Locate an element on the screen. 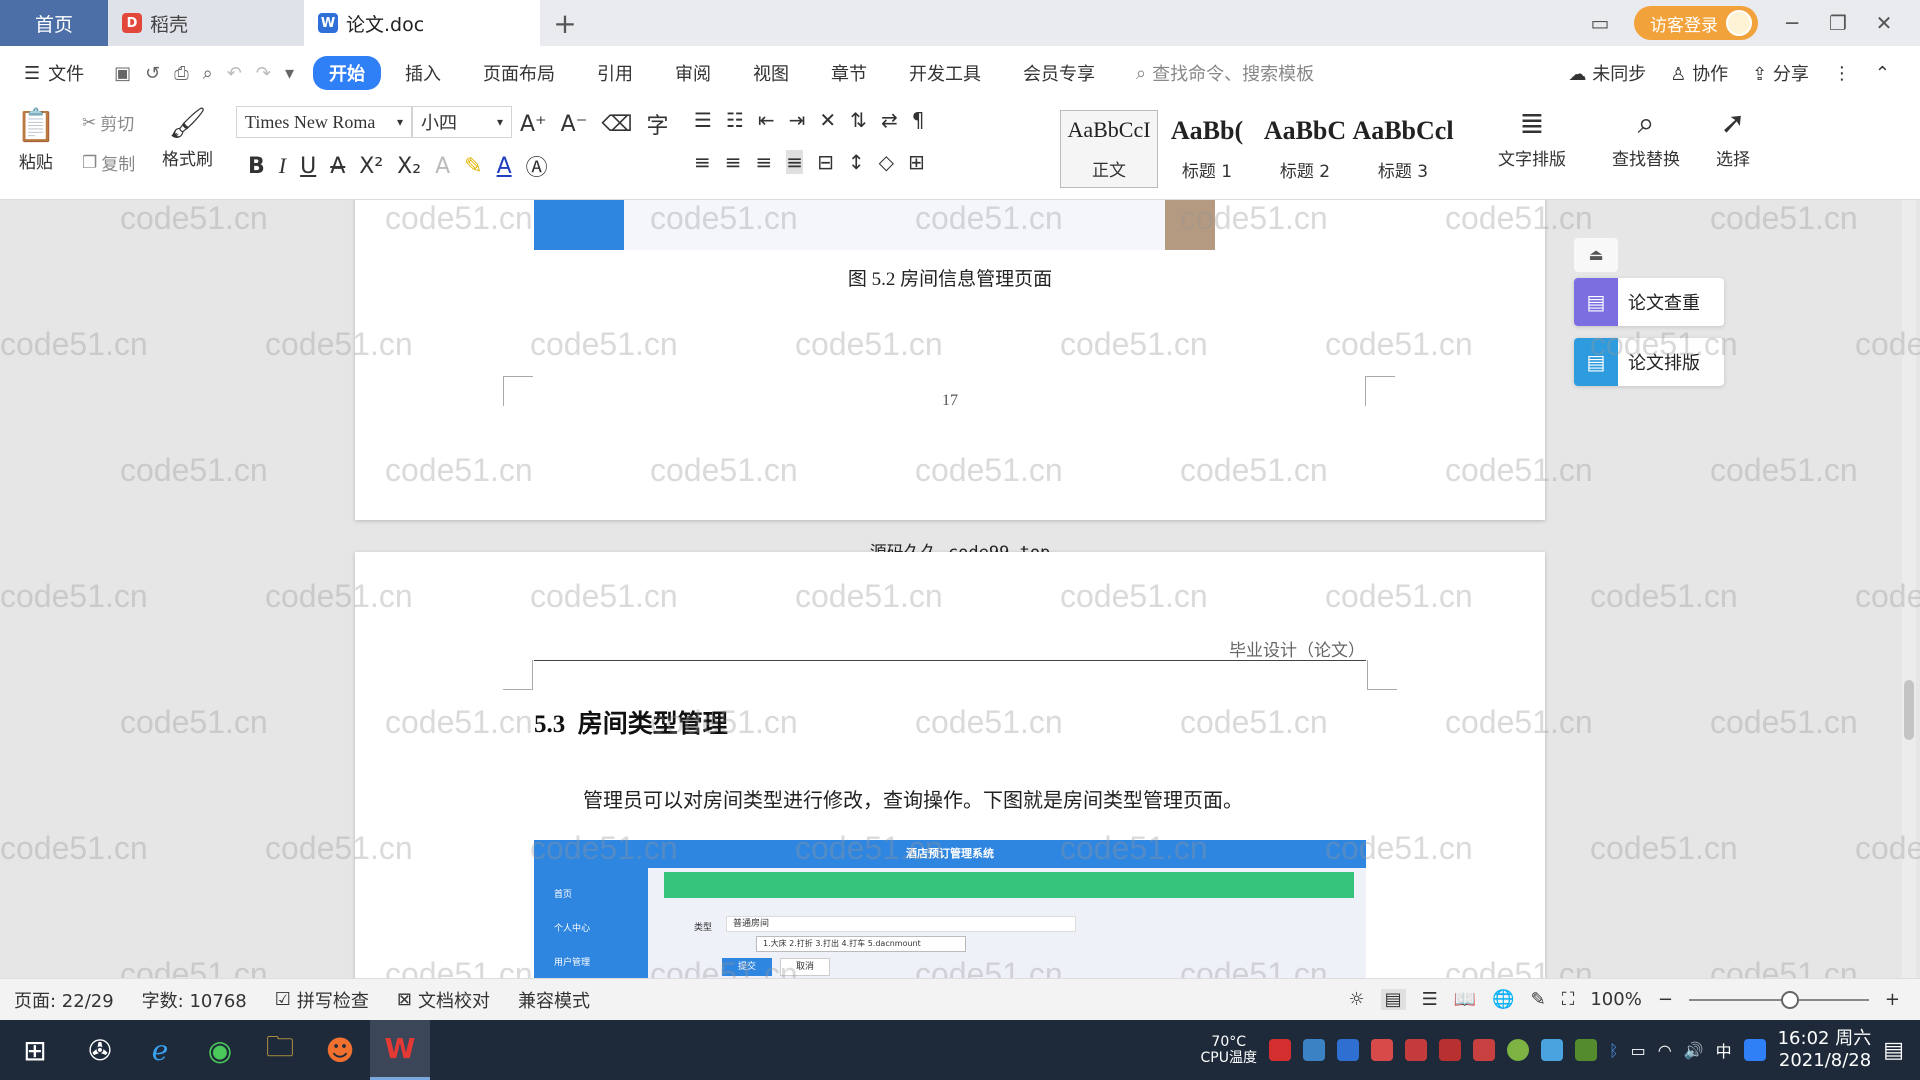 This screenshot has height=1080, width=1920. battery-icon: ▭ is located at coordinates (1638, 1050).